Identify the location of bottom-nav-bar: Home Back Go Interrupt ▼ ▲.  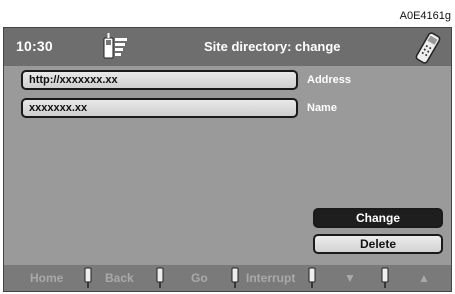
(227, 278).